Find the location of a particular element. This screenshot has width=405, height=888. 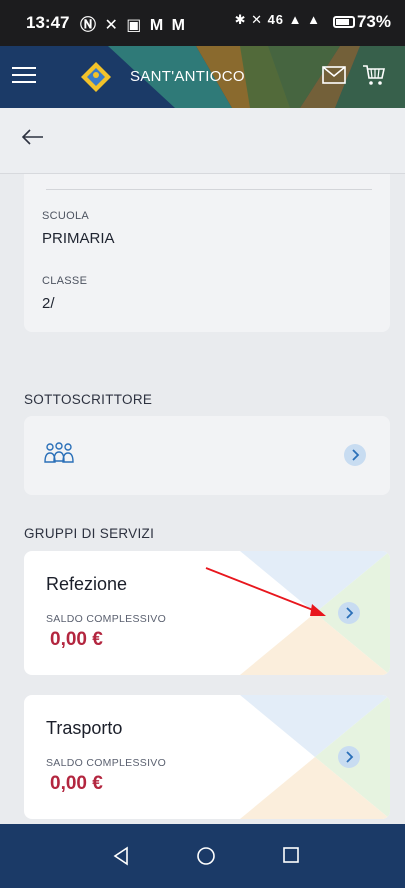

triangle-back-icon is located at coordinates (121, 856).